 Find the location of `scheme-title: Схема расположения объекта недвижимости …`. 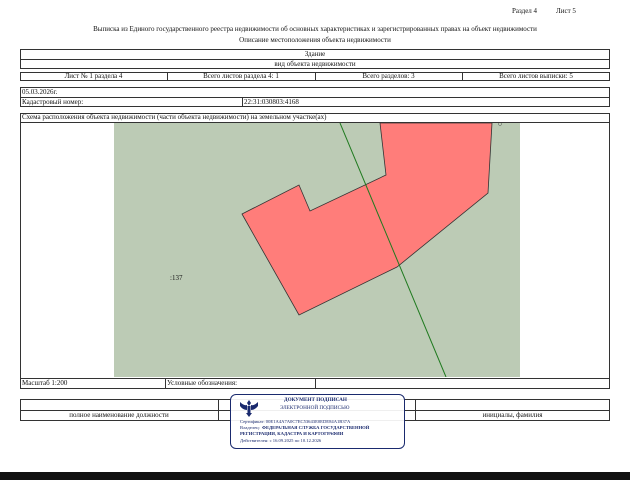

scheme-title: Схема расположения объекта недвижимости … is located at coordinates (174, 117).